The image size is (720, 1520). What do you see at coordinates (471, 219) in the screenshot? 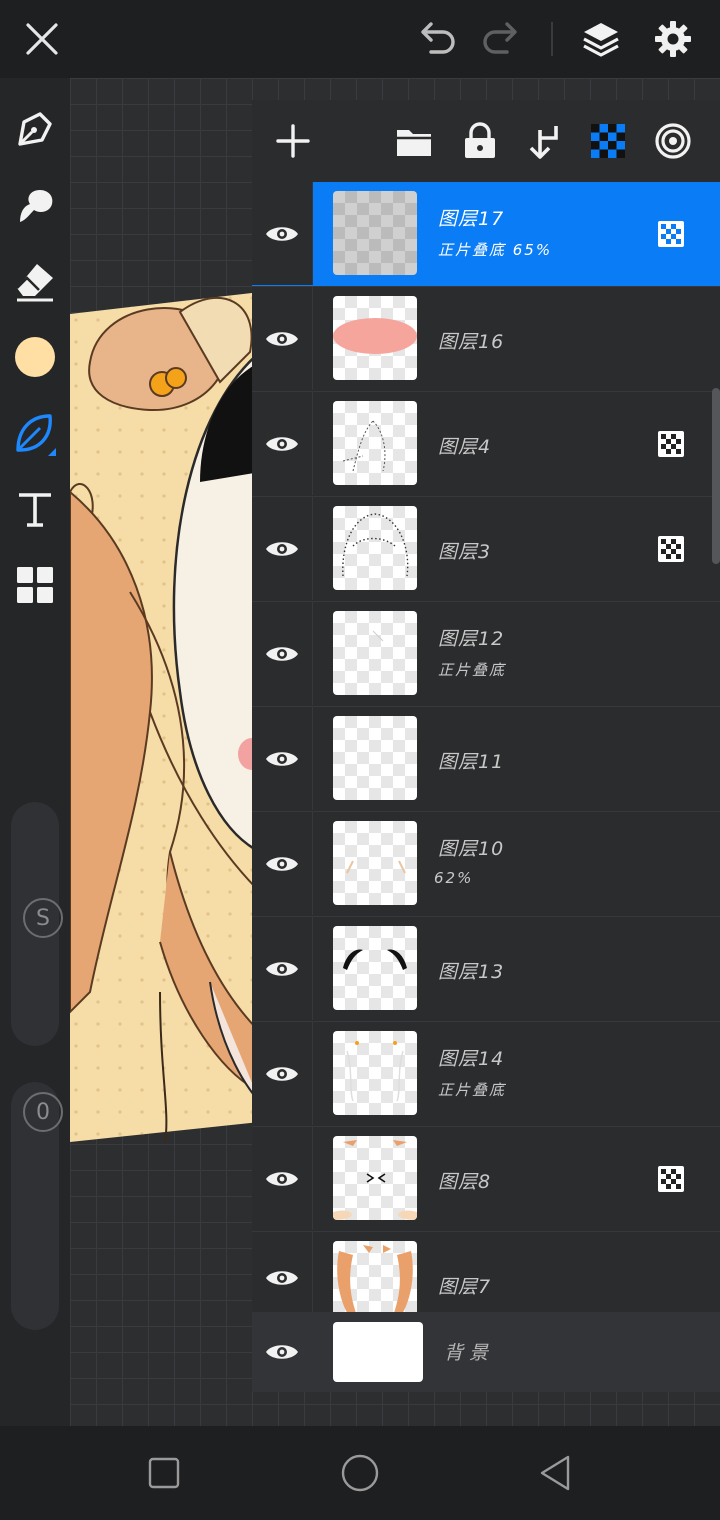
I see `layer-name: 图层17` at bounding box center [471, 219].